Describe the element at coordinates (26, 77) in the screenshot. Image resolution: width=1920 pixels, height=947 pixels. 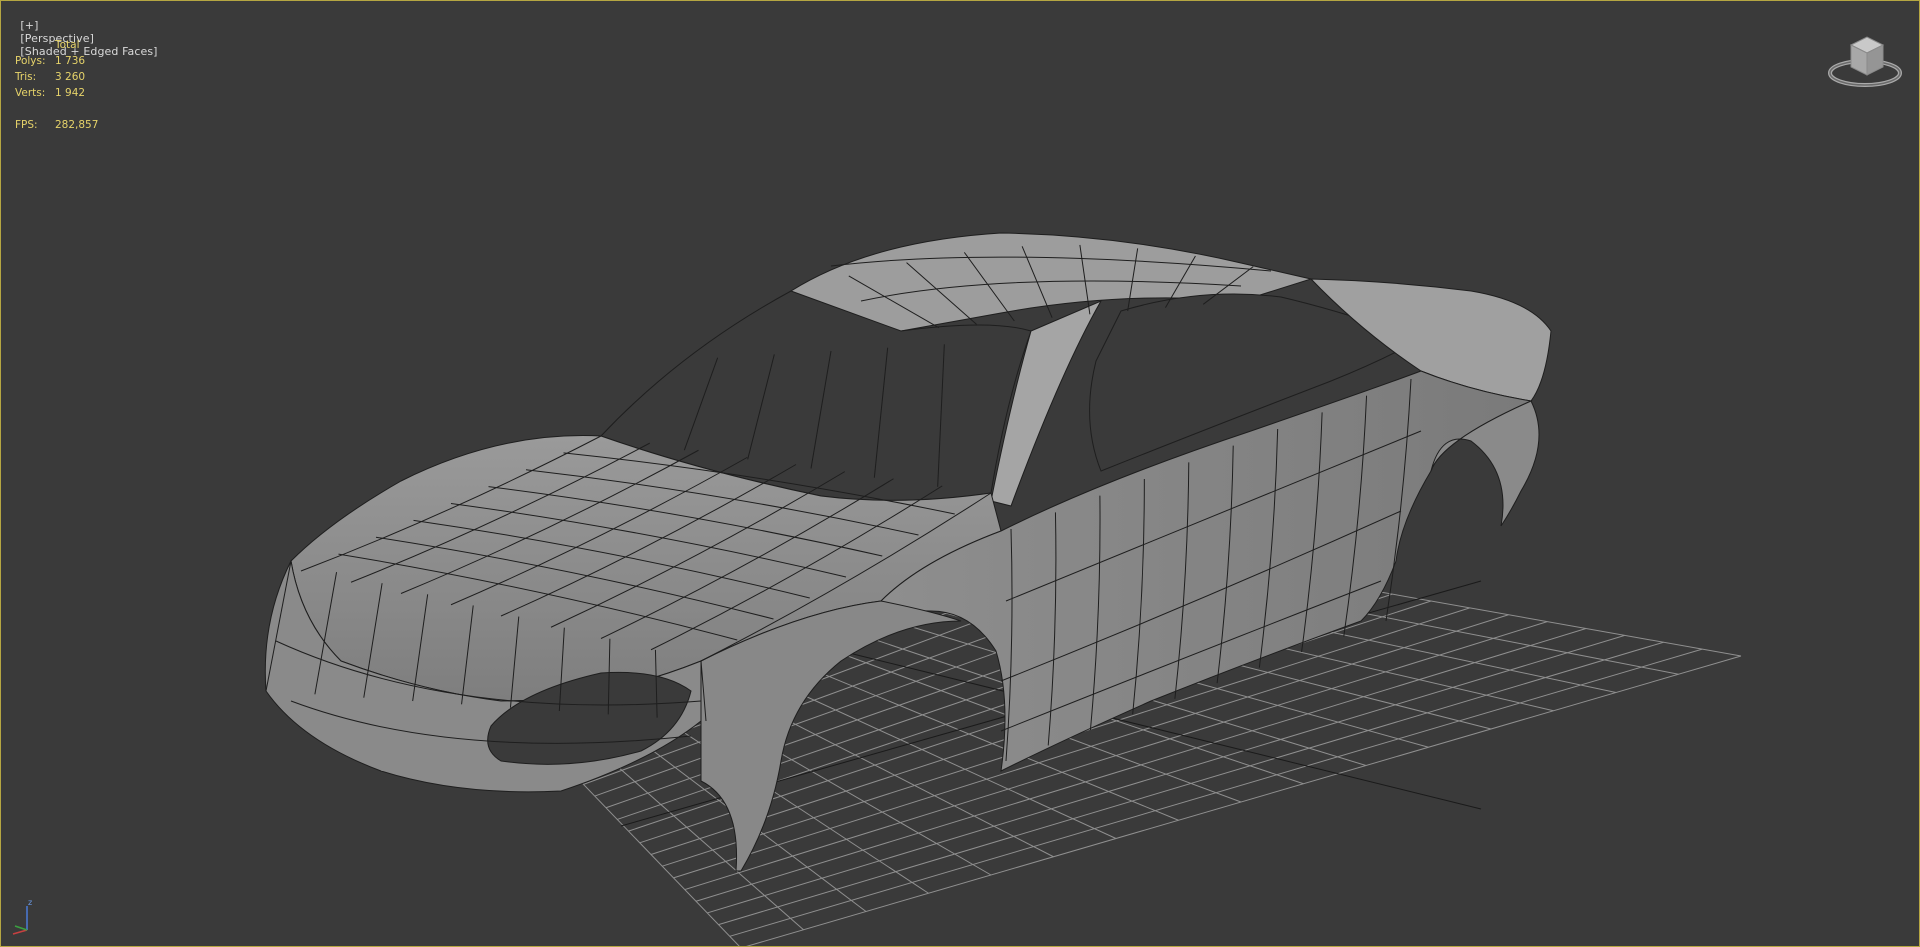
I see `tris-label: Tris:` at that location.